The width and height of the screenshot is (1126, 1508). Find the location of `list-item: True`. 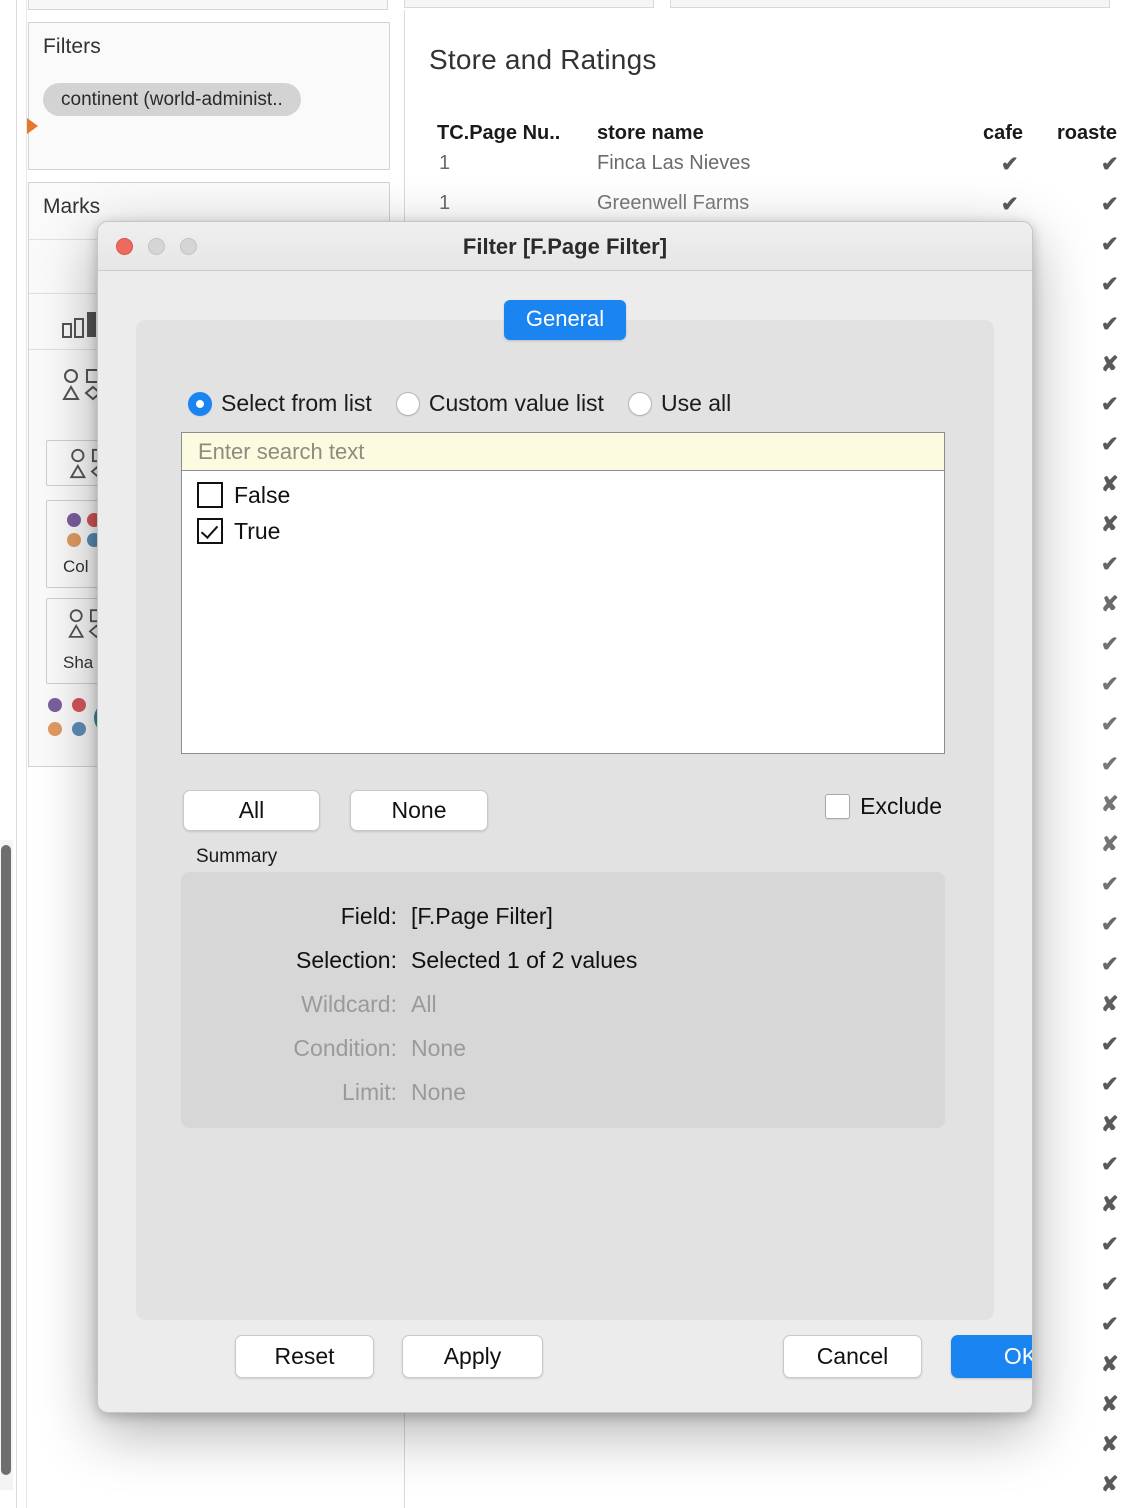

list-item: True is located at coordinates (563, 531).